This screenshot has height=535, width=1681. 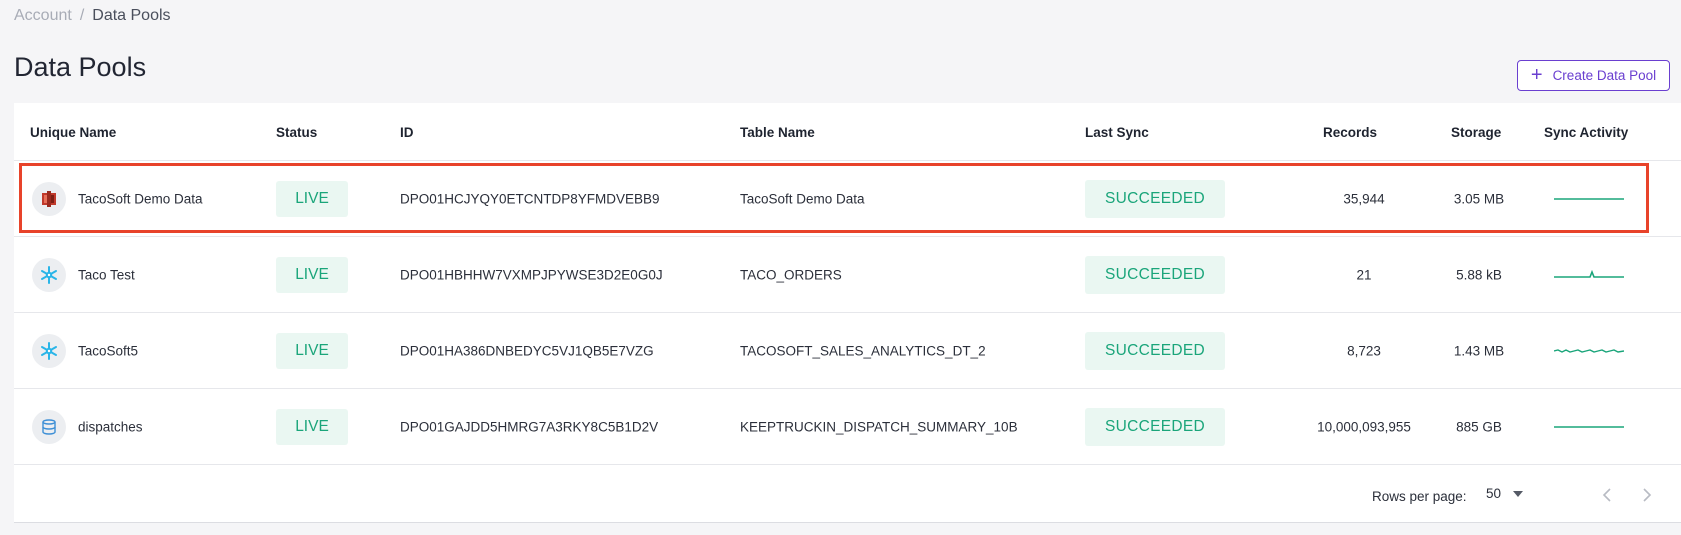 I want to click on pool-id: DPO01HA386DNBEDYC5VJ1QB5E7VZG, so click(x=527, y=350).